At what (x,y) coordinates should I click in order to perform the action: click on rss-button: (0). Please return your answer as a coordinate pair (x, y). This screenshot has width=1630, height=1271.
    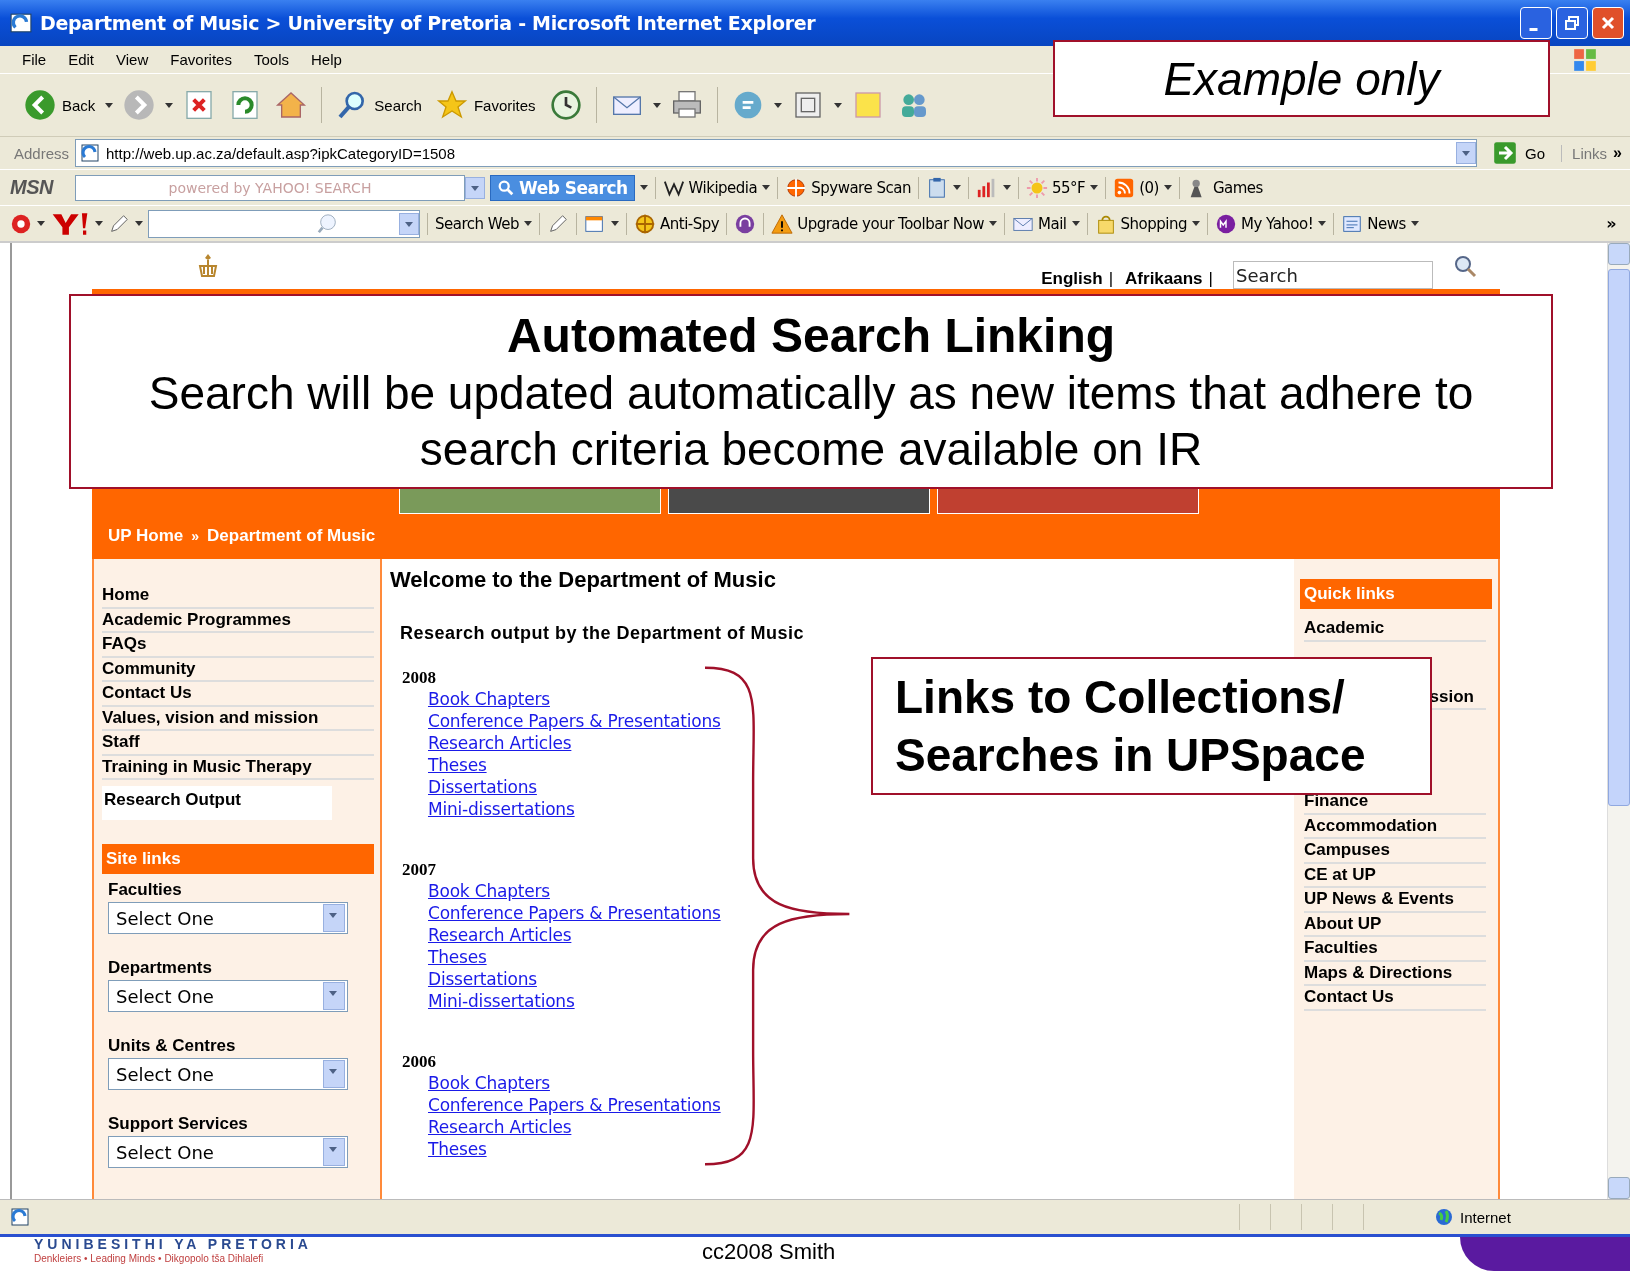
    Looking at the image, I should click on (1136, 187).